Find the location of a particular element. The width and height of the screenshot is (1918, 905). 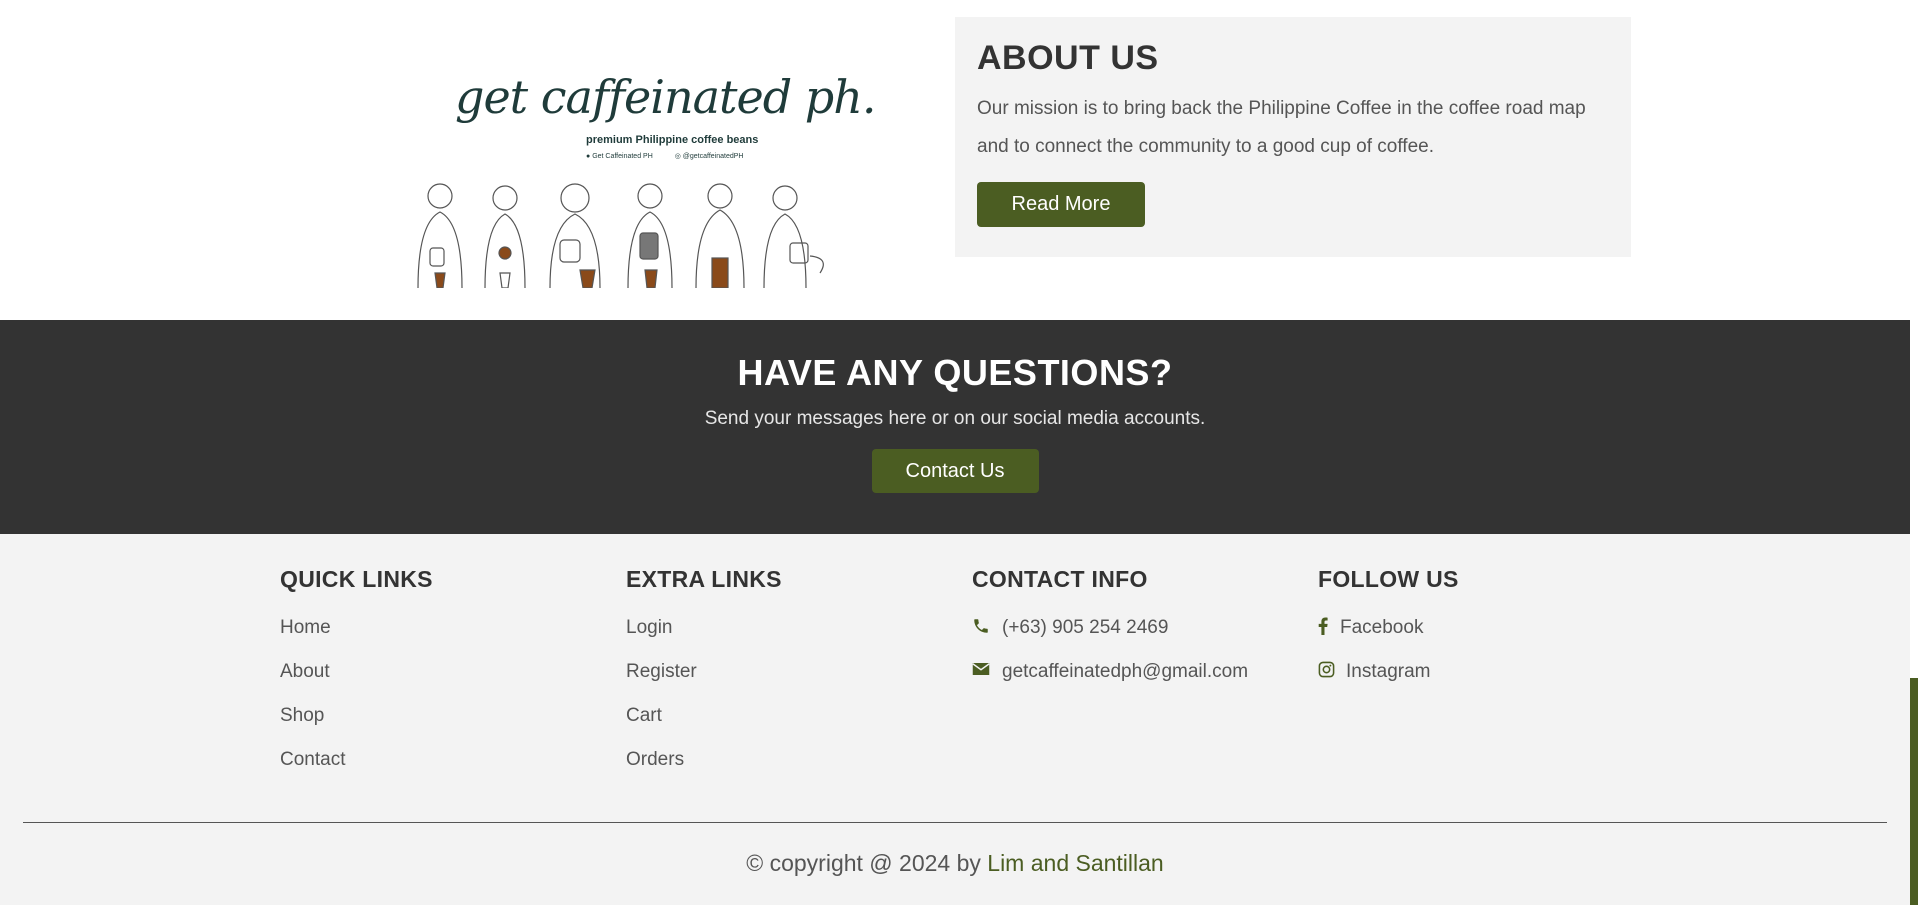

contact-email: getcaffeinatedph@gmail.com is located at coordinates (1110, 683).